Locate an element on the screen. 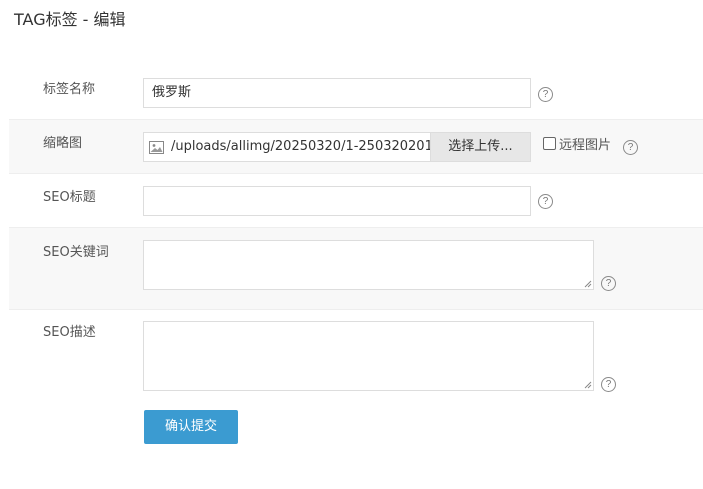 This screenshot has height=489, width=703. image-icon is located at coordinates (156, 147).